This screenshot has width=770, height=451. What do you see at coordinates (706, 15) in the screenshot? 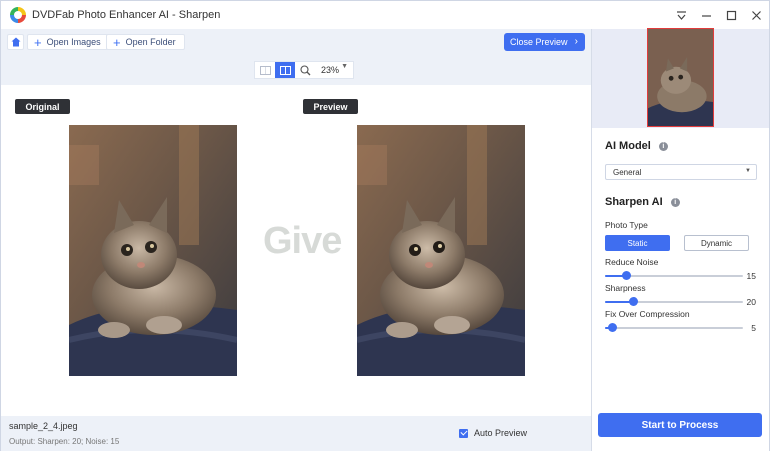
I see `minimize-icon` at bounding box center [706, 15].